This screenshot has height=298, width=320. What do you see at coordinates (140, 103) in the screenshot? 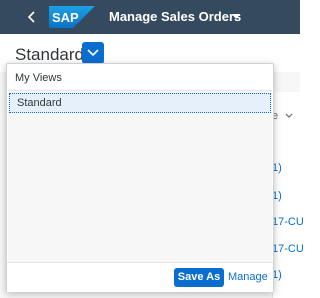
I see `variant-item-standard: Standard` at bounding box center [140, 103].